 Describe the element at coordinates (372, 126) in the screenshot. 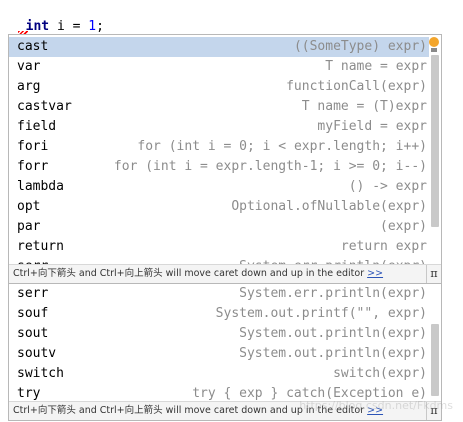

I see `completion-item-description: myField = expr` at that location.